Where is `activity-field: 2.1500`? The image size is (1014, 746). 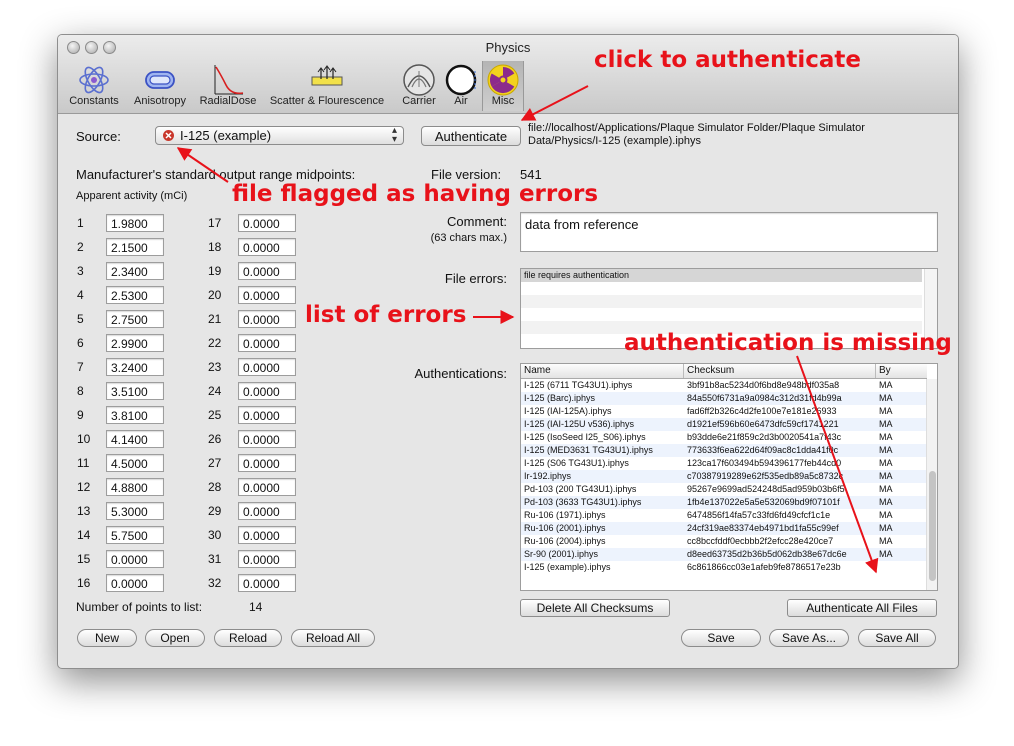
activity-field: 2.1500 is located at coordinates (135, 247).